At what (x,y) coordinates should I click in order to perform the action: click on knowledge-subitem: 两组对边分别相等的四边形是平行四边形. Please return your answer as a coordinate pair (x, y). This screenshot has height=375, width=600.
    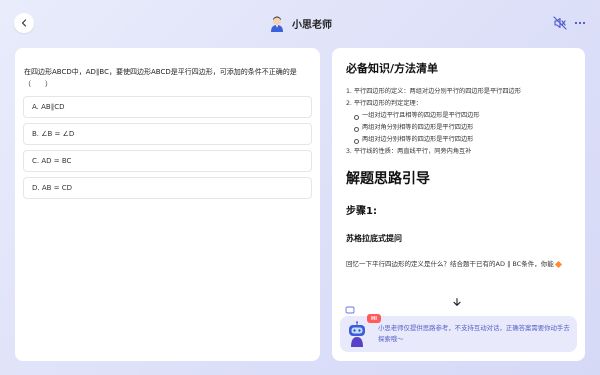
    Looking at the image, I should click on (458, 140).